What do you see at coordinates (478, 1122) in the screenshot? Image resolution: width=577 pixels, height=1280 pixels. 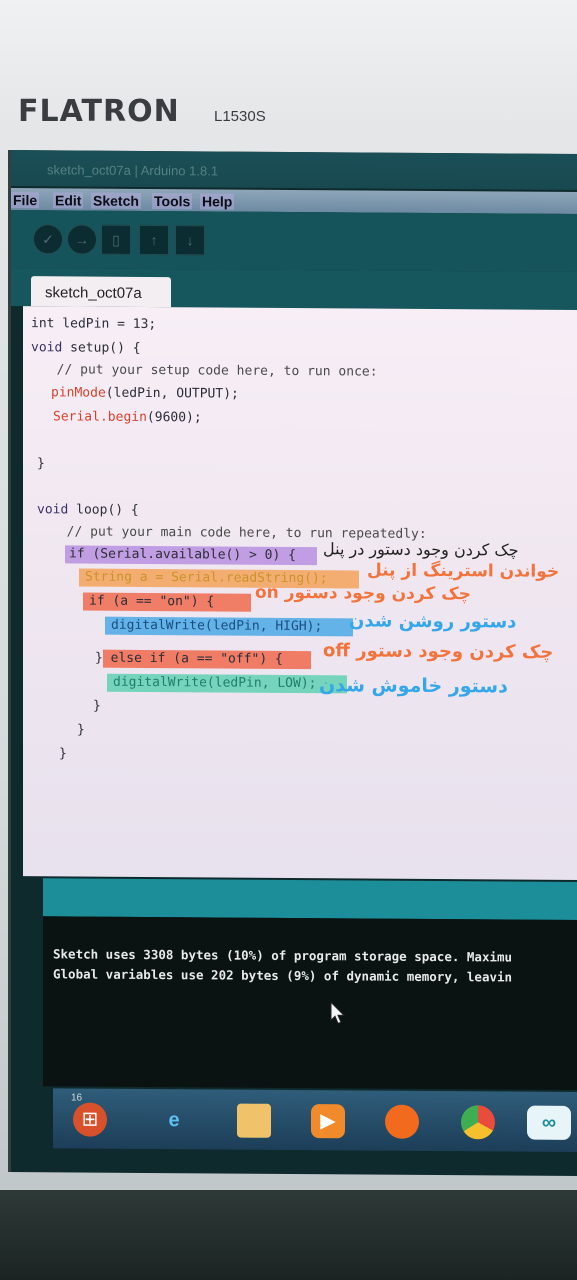 I see `chrome-icon` at bounding box center [478, 1122].